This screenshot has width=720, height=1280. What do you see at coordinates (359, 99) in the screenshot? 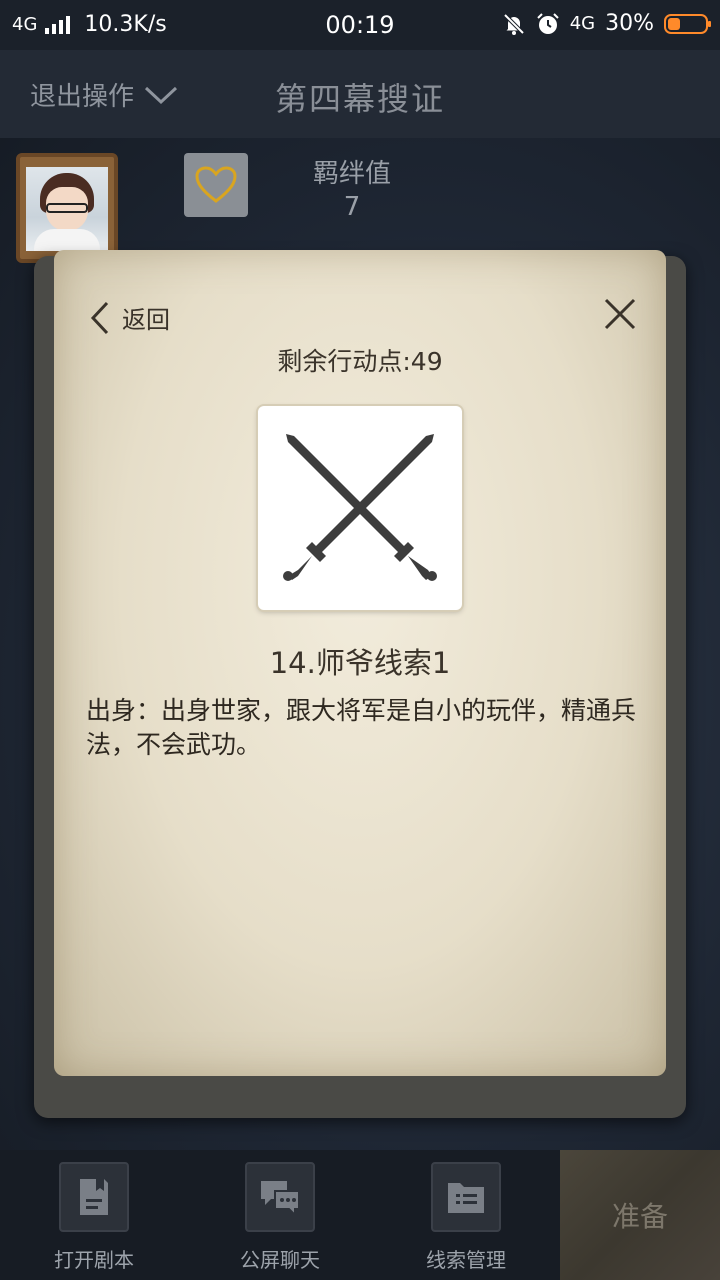
I see `page-title: 第四幕搜证` at bounding box center [359, 99].